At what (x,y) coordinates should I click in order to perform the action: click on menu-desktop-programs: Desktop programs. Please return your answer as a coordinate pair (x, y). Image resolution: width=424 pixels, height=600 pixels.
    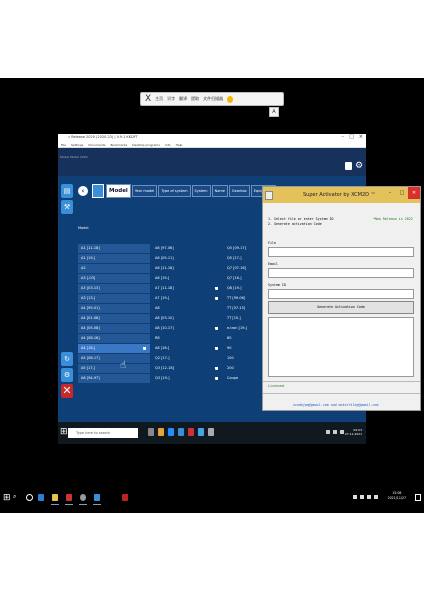
    Looking at the image, I should click on (146, 144).